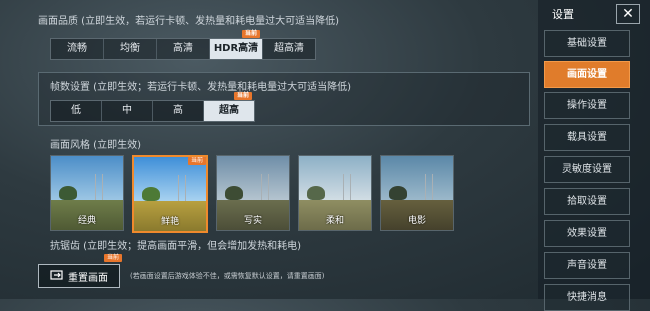  I want to click on style-option-label: 写实, so click(252, 221).